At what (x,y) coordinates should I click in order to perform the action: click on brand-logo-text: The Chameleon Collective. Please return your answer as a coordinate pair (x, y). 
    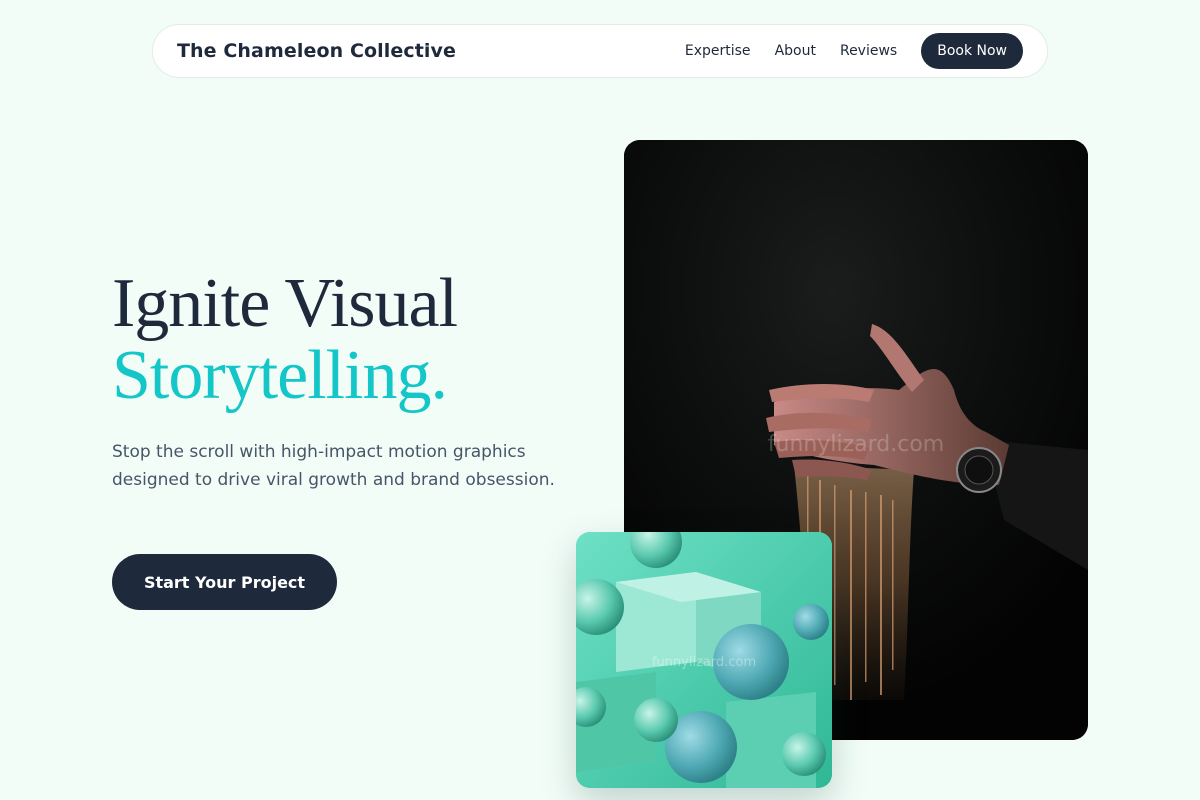
    Looking at the image, I should click on (316, 51).